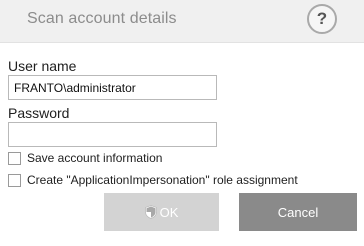 The width and height of the screenshot is (364, 246). I want to click on ok-button: OK, so click(161, 212).